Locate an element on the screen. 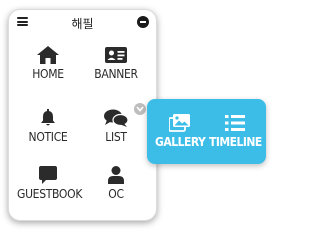  submenu-item-label: GALLERY is located at coordinates (180, 142).